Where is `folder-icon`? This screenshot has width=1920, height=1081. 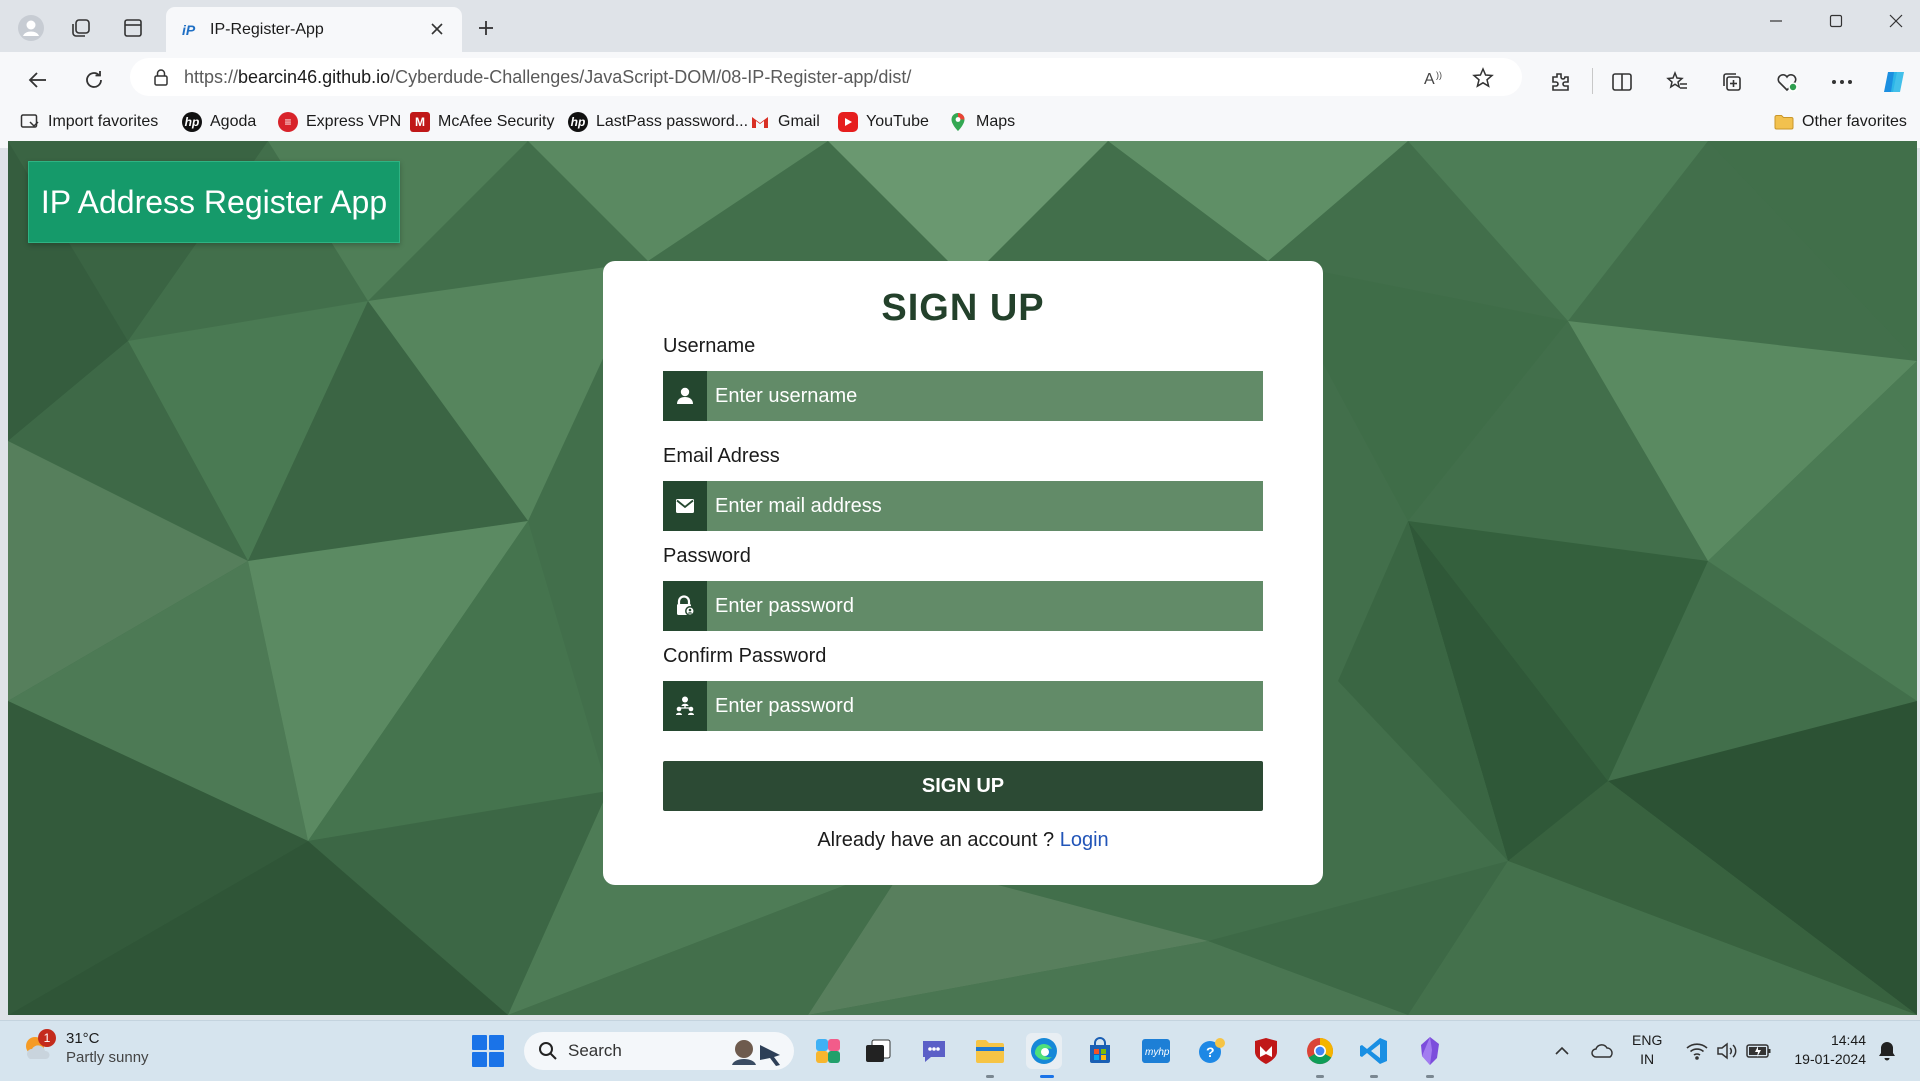 folder-icon is located at coordinates (1784, 122).